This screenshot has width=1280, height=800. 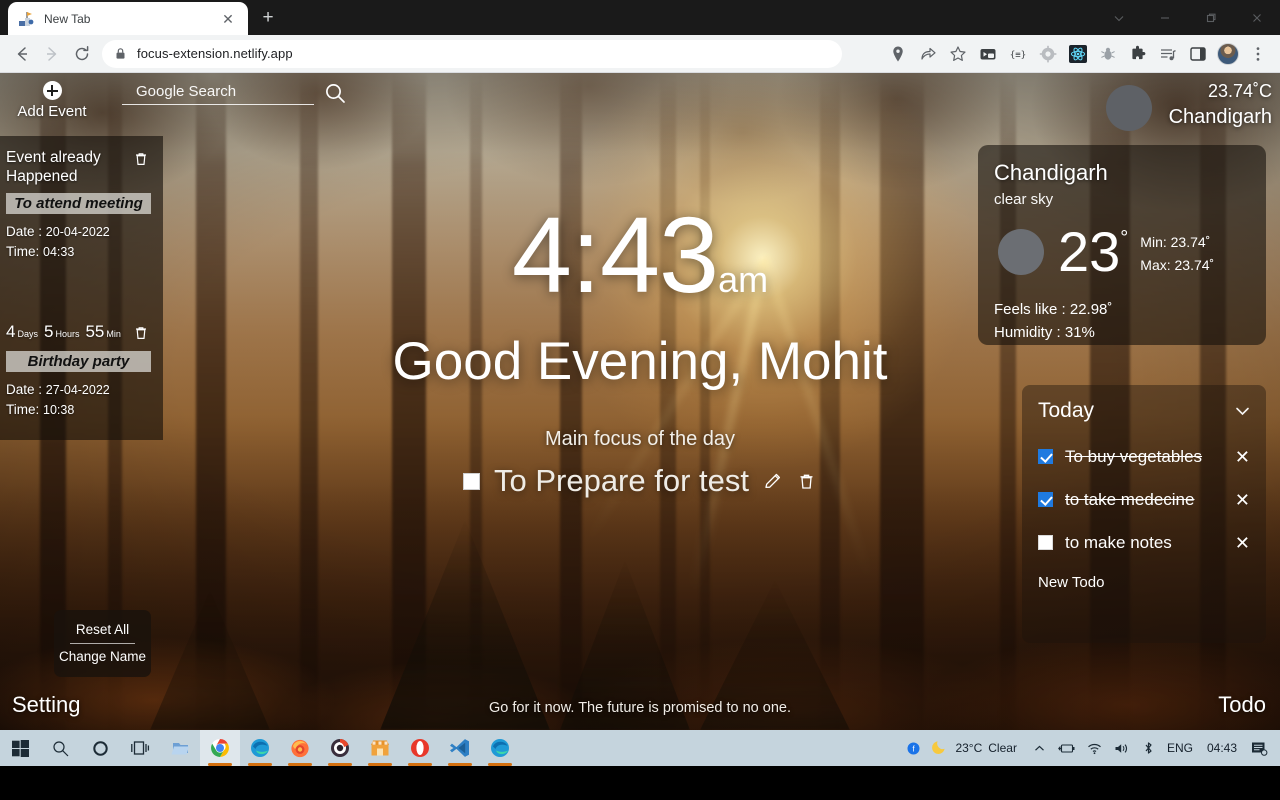 What do you see at coordinates (1066, 748) in the screenshot?
I see `battery-icon` at bounding box center [1066, 748].